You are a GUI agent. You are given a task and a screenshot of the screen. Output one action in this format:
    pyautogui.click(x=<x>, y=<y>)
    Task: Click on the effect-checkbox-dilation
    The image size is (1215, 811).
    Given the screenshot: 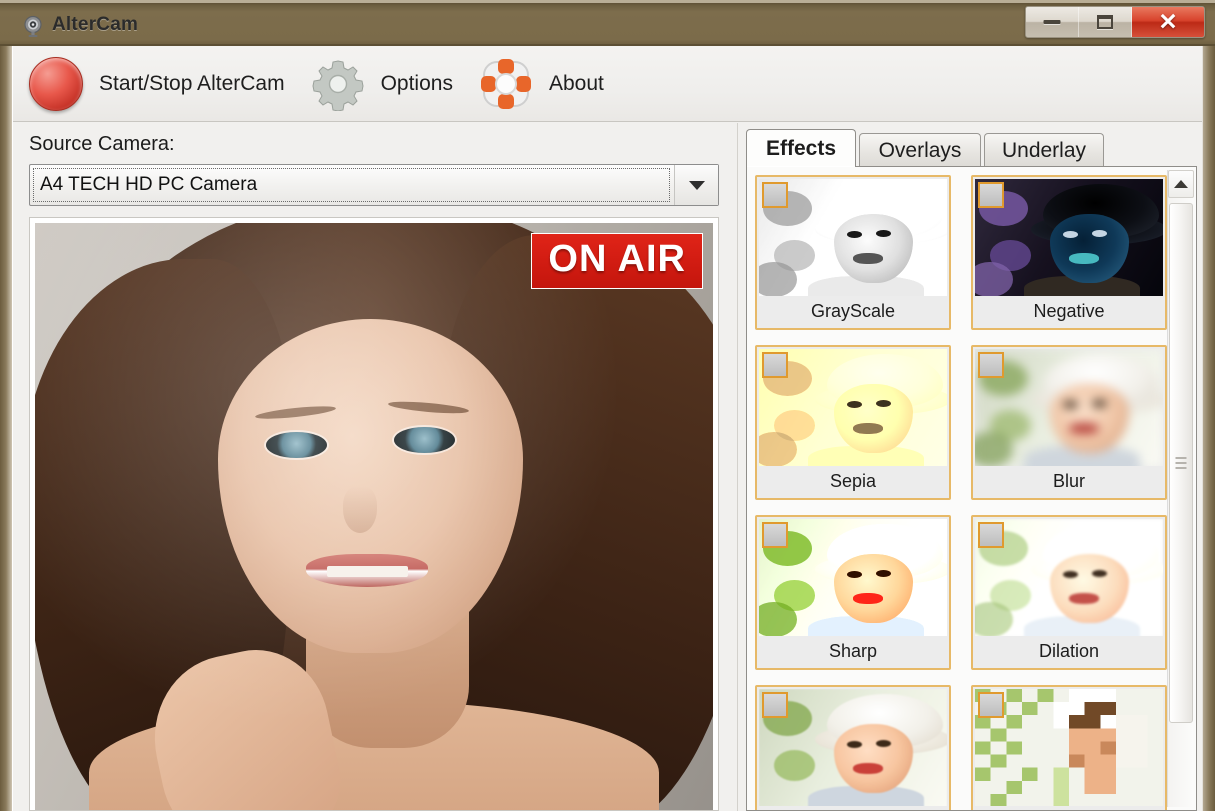 What is the action you would take?
    pyautogui.click(x=991, y=535)
    